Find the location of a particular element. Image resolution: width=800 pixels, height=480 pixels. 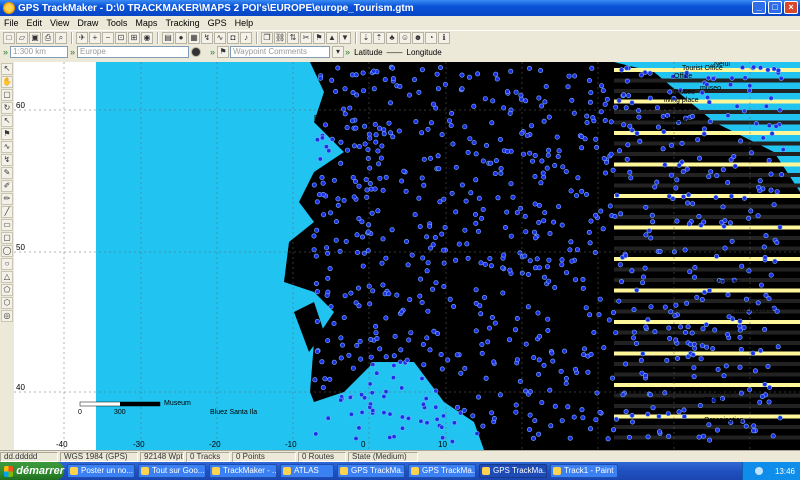

color-dot-icon is located at coordinates (196, 52).